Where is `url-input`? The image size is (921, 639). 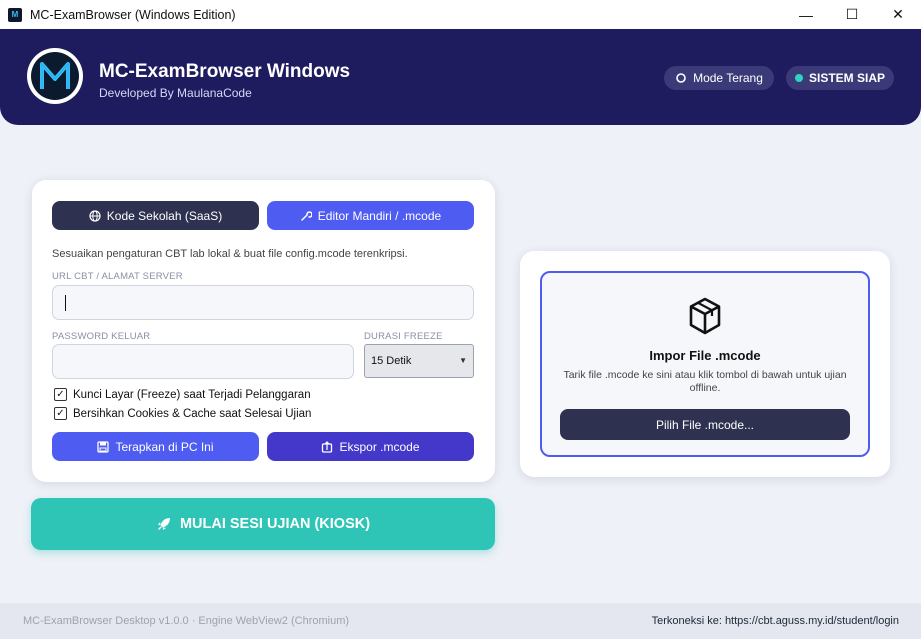 url-input is located at coordinates (263, 302).